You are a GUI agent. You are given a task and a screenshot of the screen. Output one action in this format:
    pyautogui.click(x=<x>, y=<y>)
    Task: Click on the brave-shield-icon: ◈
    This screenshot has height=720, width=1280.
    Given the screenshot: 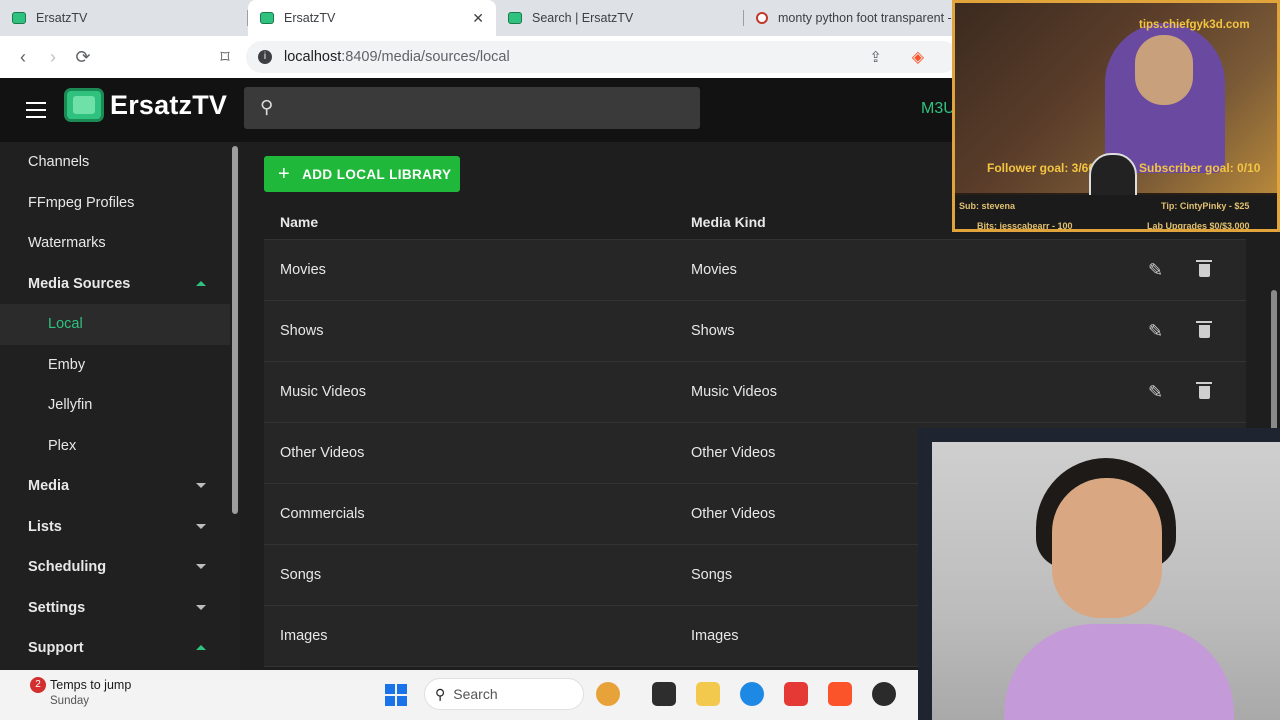 What is the action you would take?
    pyautogui.click(x=918, y=57)
    